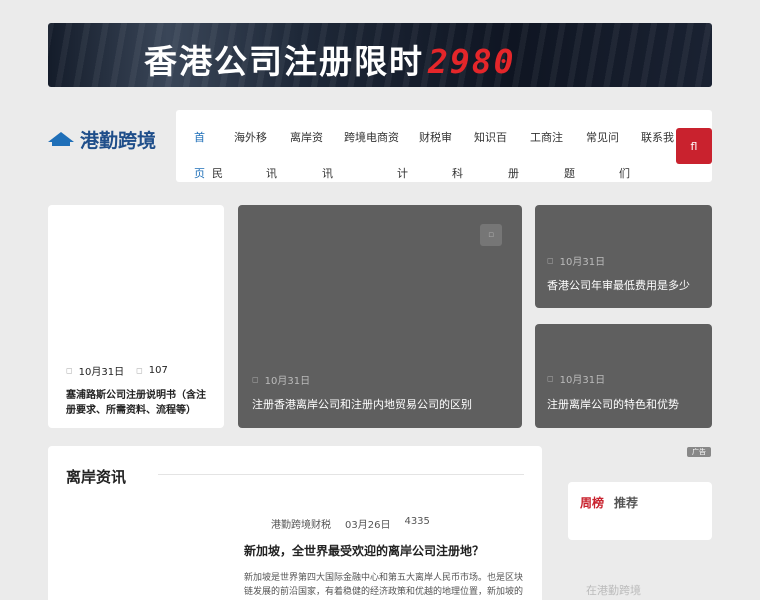 This screenshot has height=600, width=760. Describe the element at coordinates (623, 256) in the screenshot. I see `article-card-annual-review: ◻ 10月31日 香港公司年审最低费用是多少` at that location.